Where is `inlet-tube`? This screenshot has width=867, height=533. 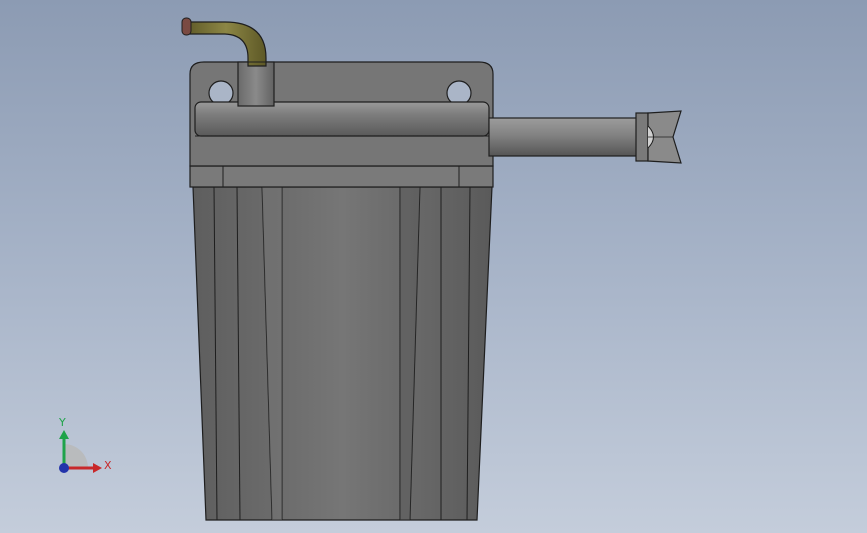 inlet-tube is located at coordinates (224, 42).